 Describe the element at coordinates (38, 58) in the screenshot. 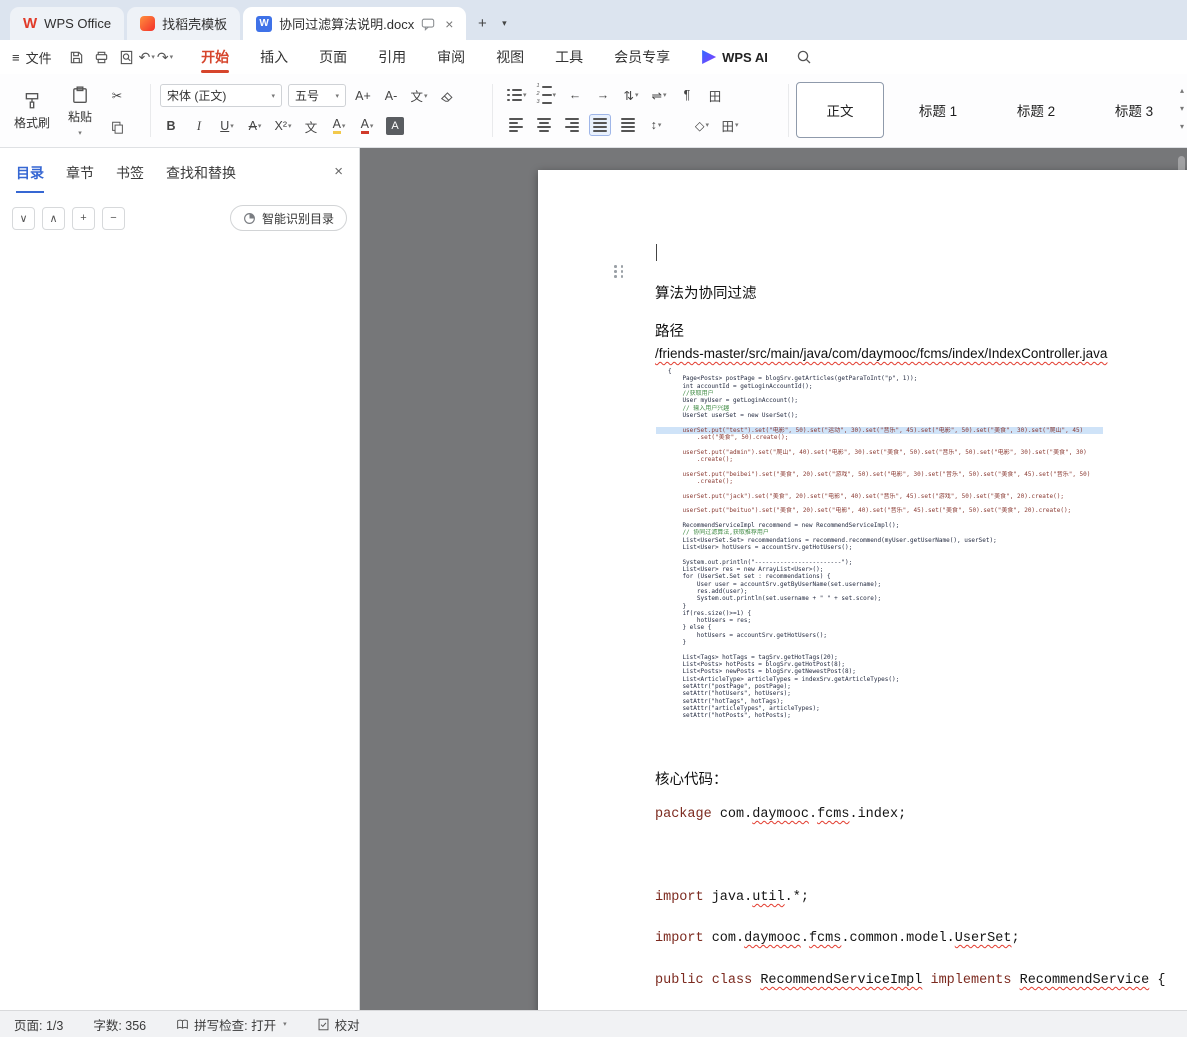

I see `file-menu-label: 文件` at that location.